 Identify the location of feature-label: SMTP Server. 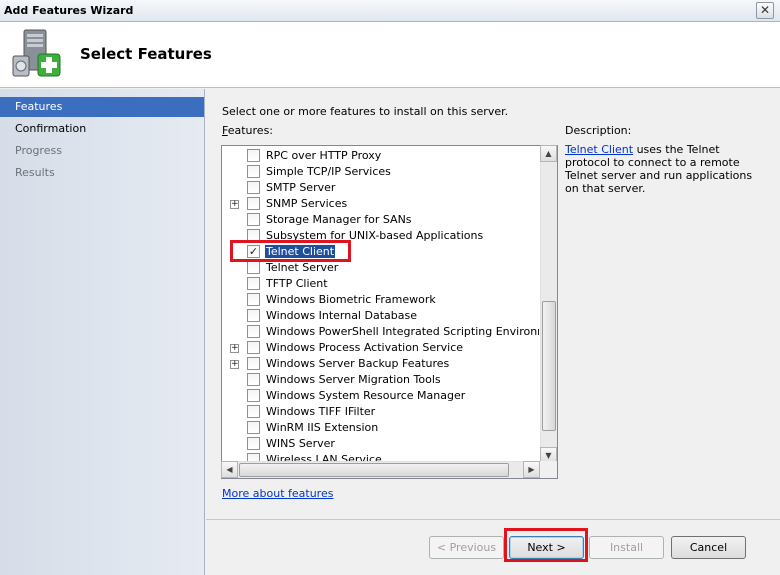
(301, 187).